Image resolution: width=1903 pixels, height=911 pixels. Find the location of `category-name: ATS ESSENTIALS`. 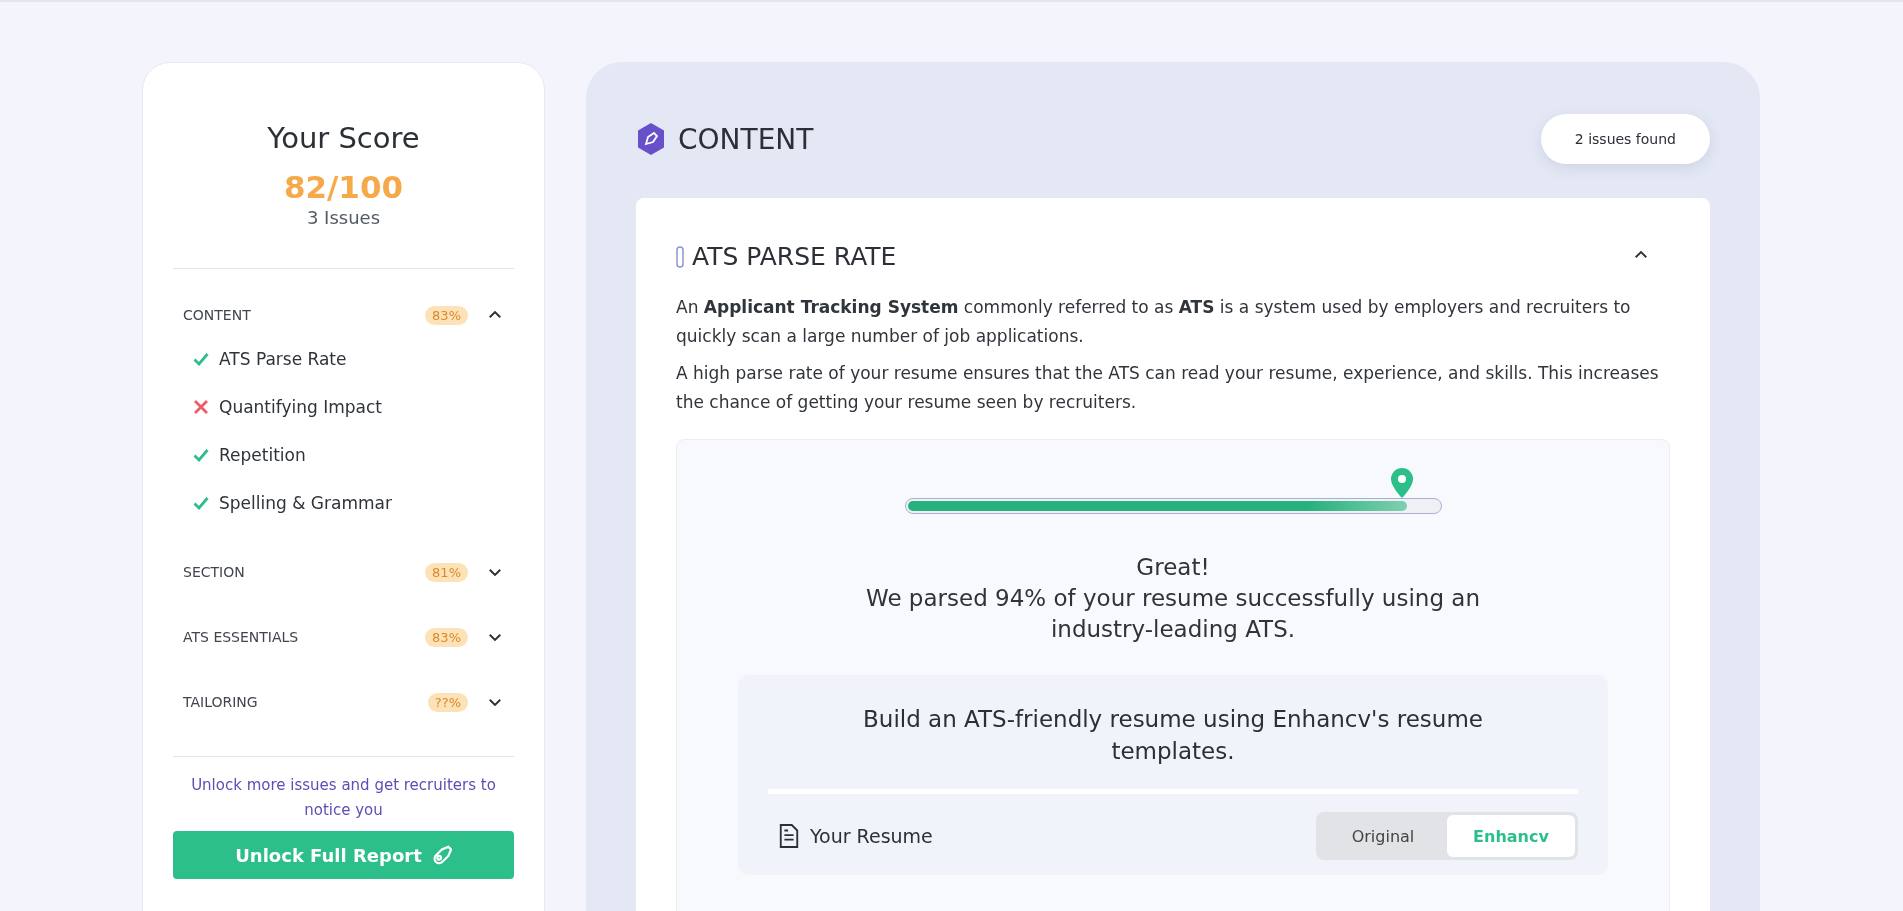

category-name: ATS ESSENTIALS is located at coordinates (241, 637).